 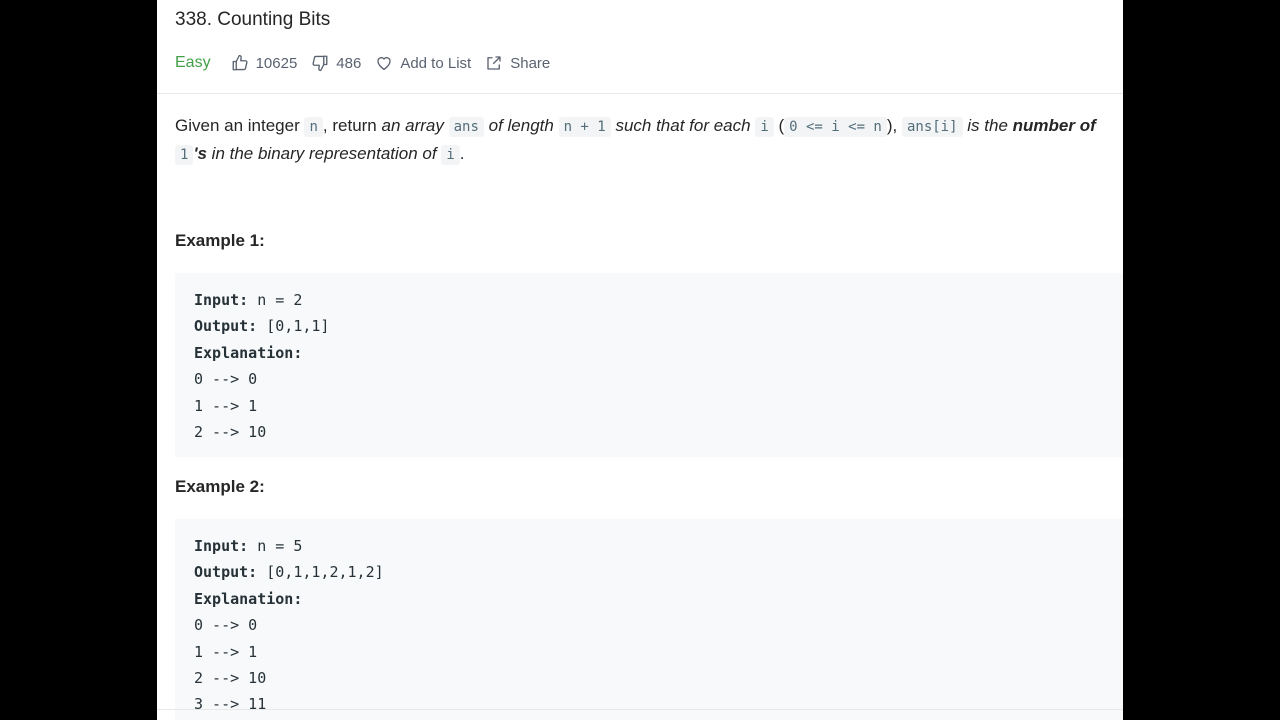 I want to click on heart-icon, so click(x=384, y=64).